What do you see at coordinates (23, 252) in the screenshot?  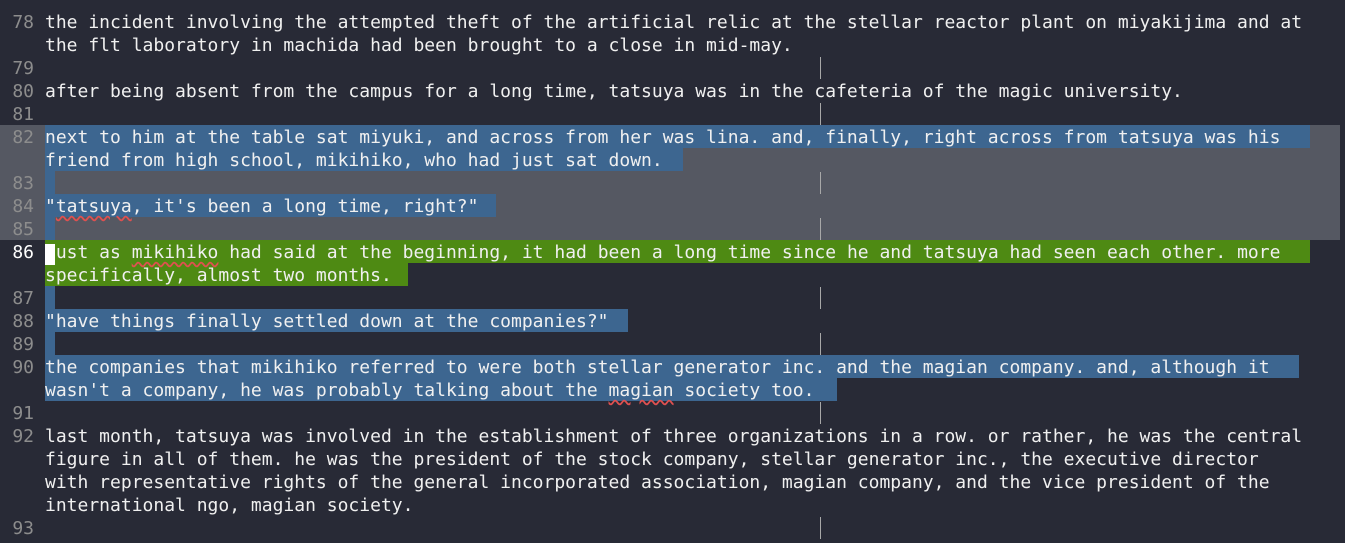 I see `line-number: 86` at bounding box center [23, 252].